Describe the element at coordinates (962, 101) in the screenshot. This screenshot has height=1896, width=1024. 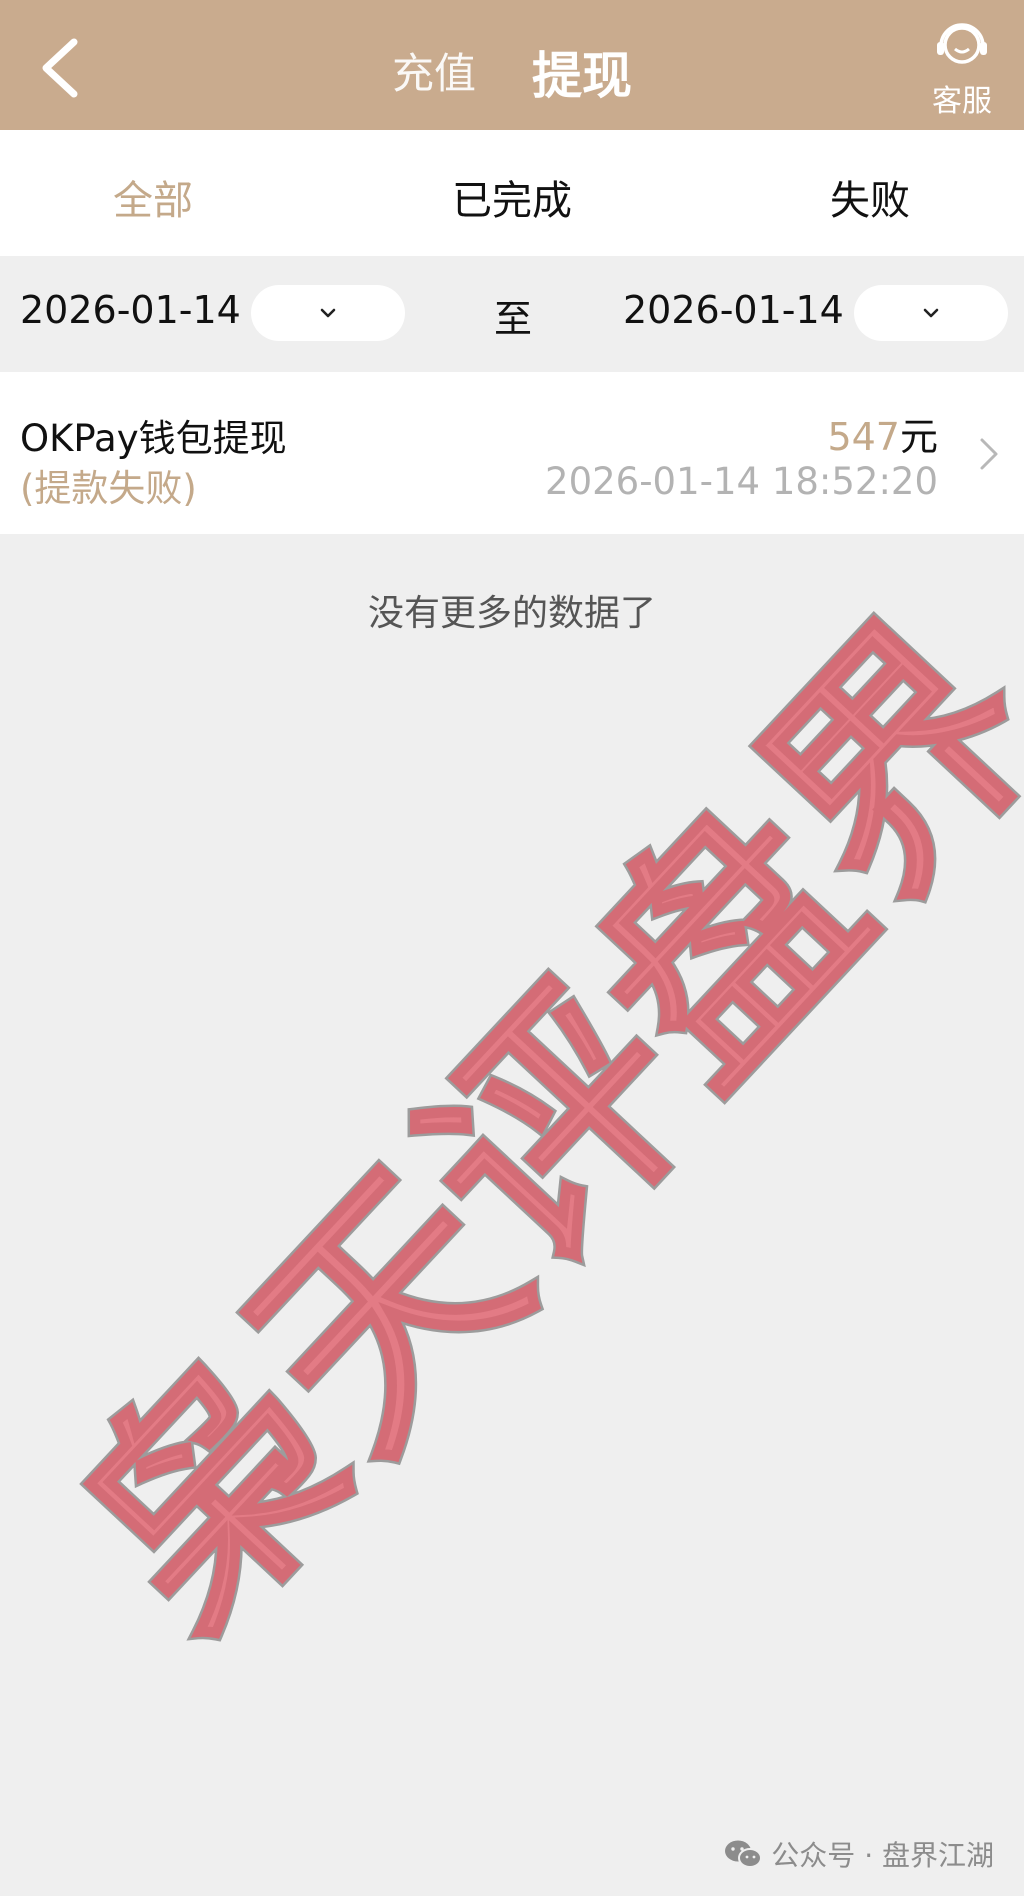
I see `customer-service-label: 客服` at that location.